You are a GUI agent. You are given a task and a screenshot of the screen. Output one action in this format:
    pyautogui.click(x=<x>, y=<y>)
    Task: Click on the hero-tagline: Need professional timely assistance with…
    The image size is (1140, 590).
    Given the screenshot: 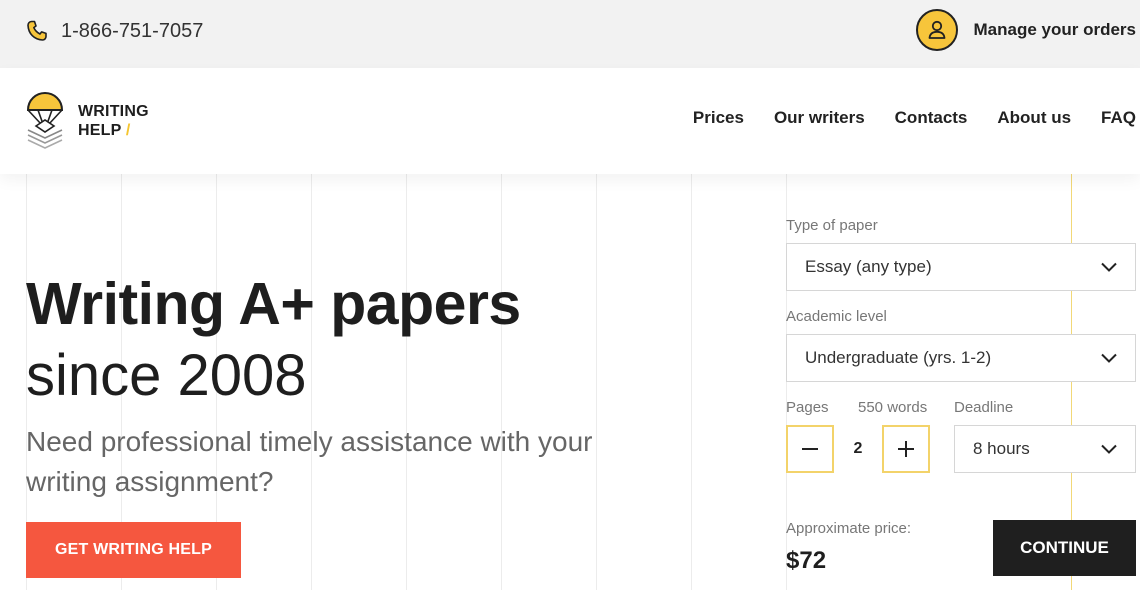 What is the action you would take?
    pyautogui.click(x=309, y=461)
    